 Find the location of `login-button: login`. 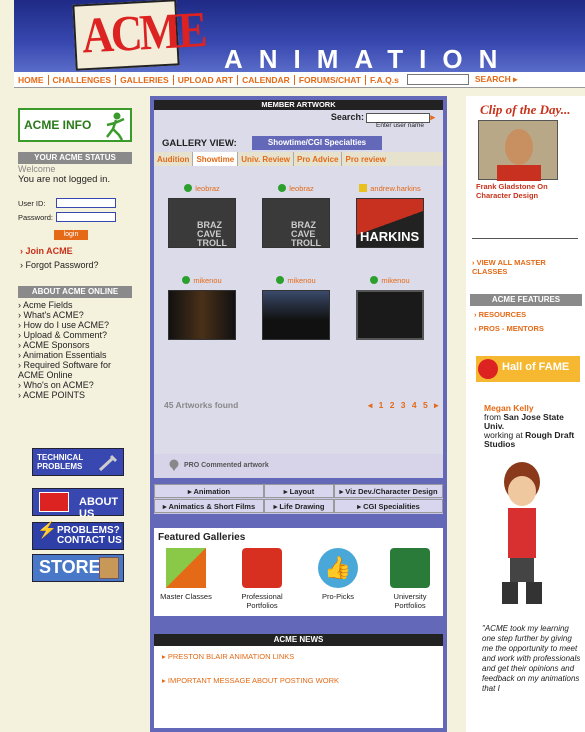

login-button: login is located at coordinates (71, 235).